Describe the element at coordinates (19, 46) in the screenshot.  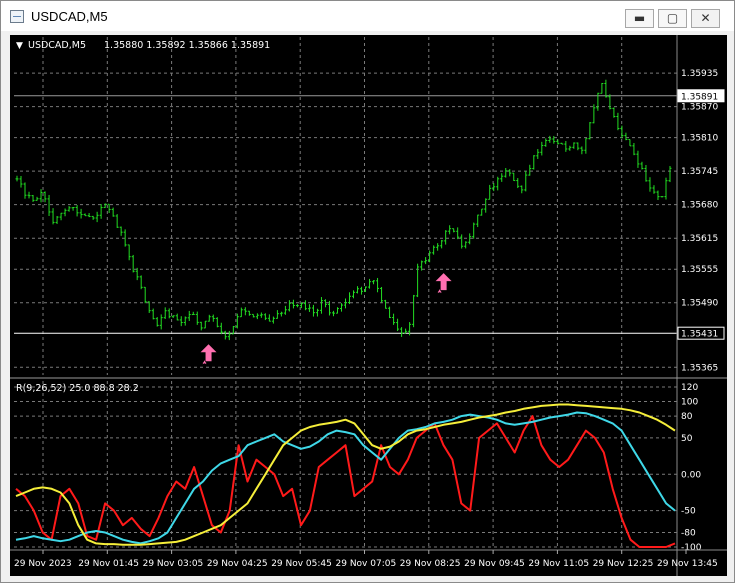
I see `header-arrow-icon: ▼` at that location.